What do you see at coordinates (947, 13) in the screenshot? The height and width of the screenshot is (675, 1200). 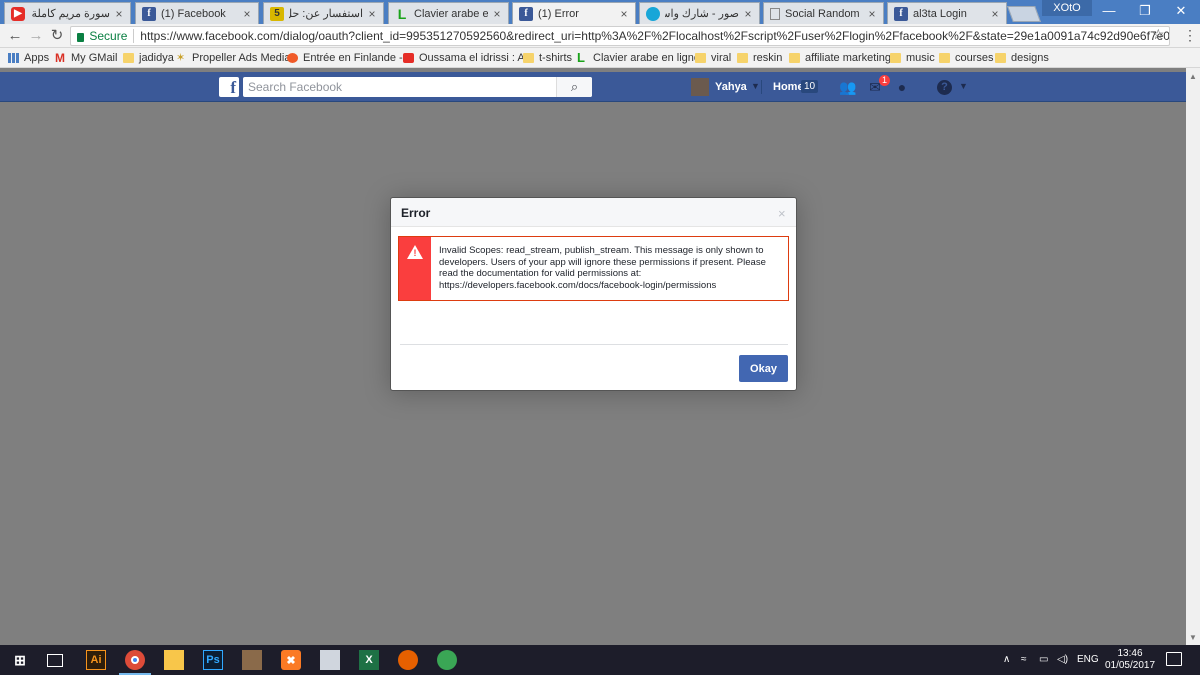 I see `tab-al3ta-login: f al3ta Login ×` at bounding box center [947, 13].